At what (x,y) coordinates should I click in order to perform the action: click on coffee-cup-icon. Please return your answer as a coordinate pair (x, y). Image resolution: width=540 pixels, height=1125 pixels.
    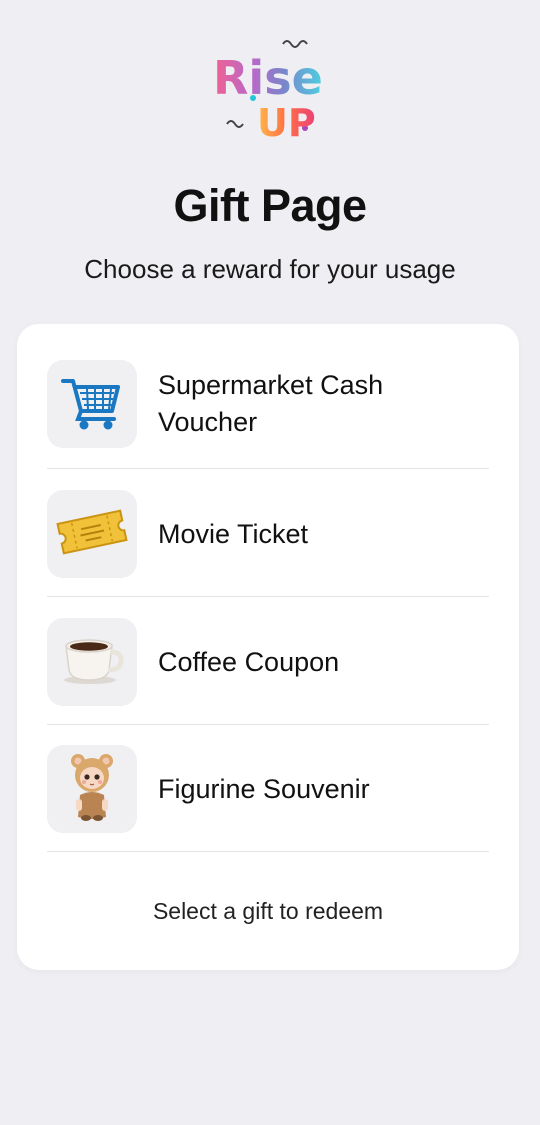
    Looking at the image, I should click on (92, 662).